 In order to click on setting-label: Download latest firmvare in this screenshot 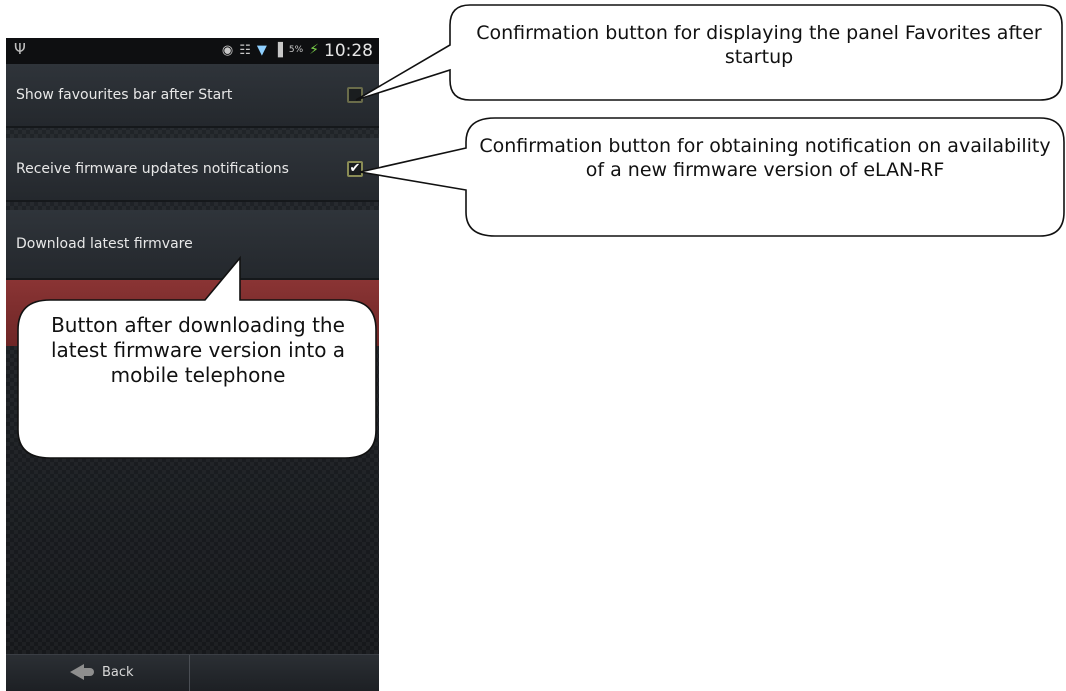, I will do `click(104, 244)`.